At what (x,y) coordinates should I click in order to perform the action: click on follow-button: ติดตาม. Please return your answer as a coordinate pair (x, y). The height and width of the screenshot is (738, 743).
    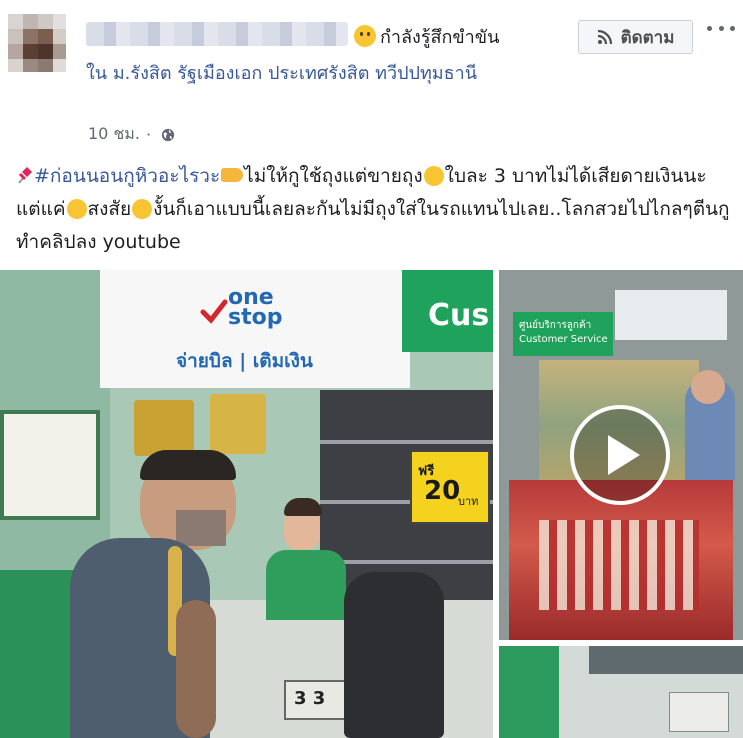
    Looking at the image, I should click on (635, 37).